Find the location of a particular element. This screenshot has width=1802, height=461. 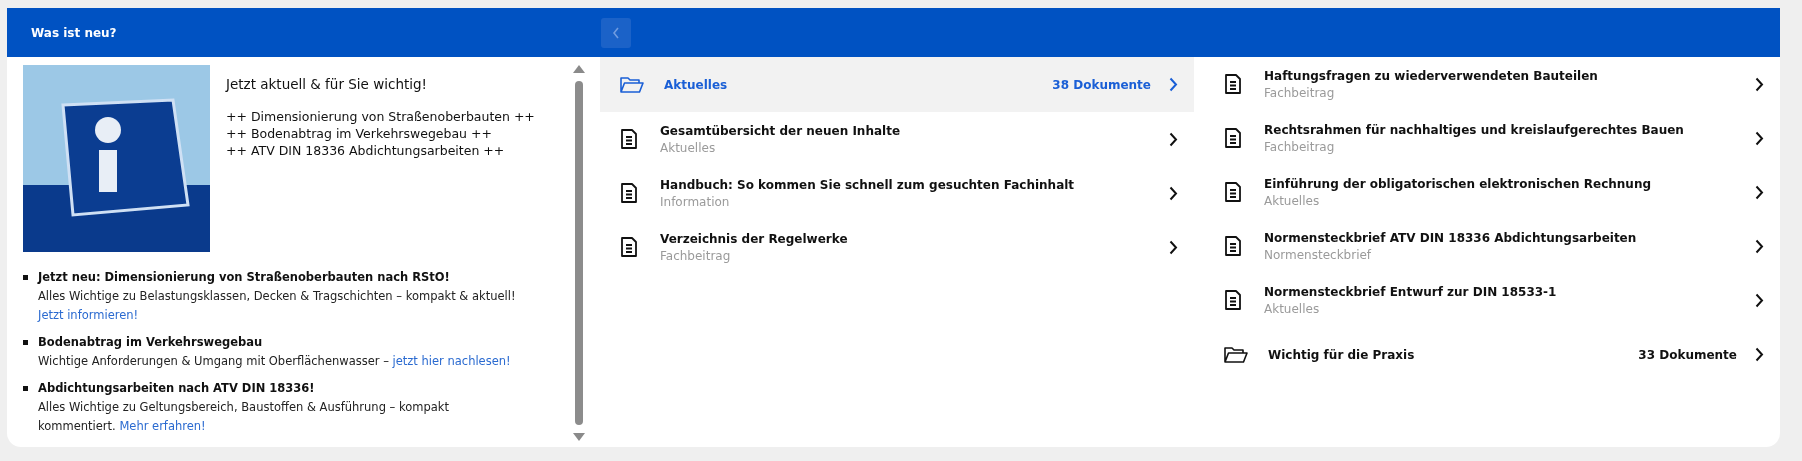

chevron-left-icon is located at coordinates (616, 32).